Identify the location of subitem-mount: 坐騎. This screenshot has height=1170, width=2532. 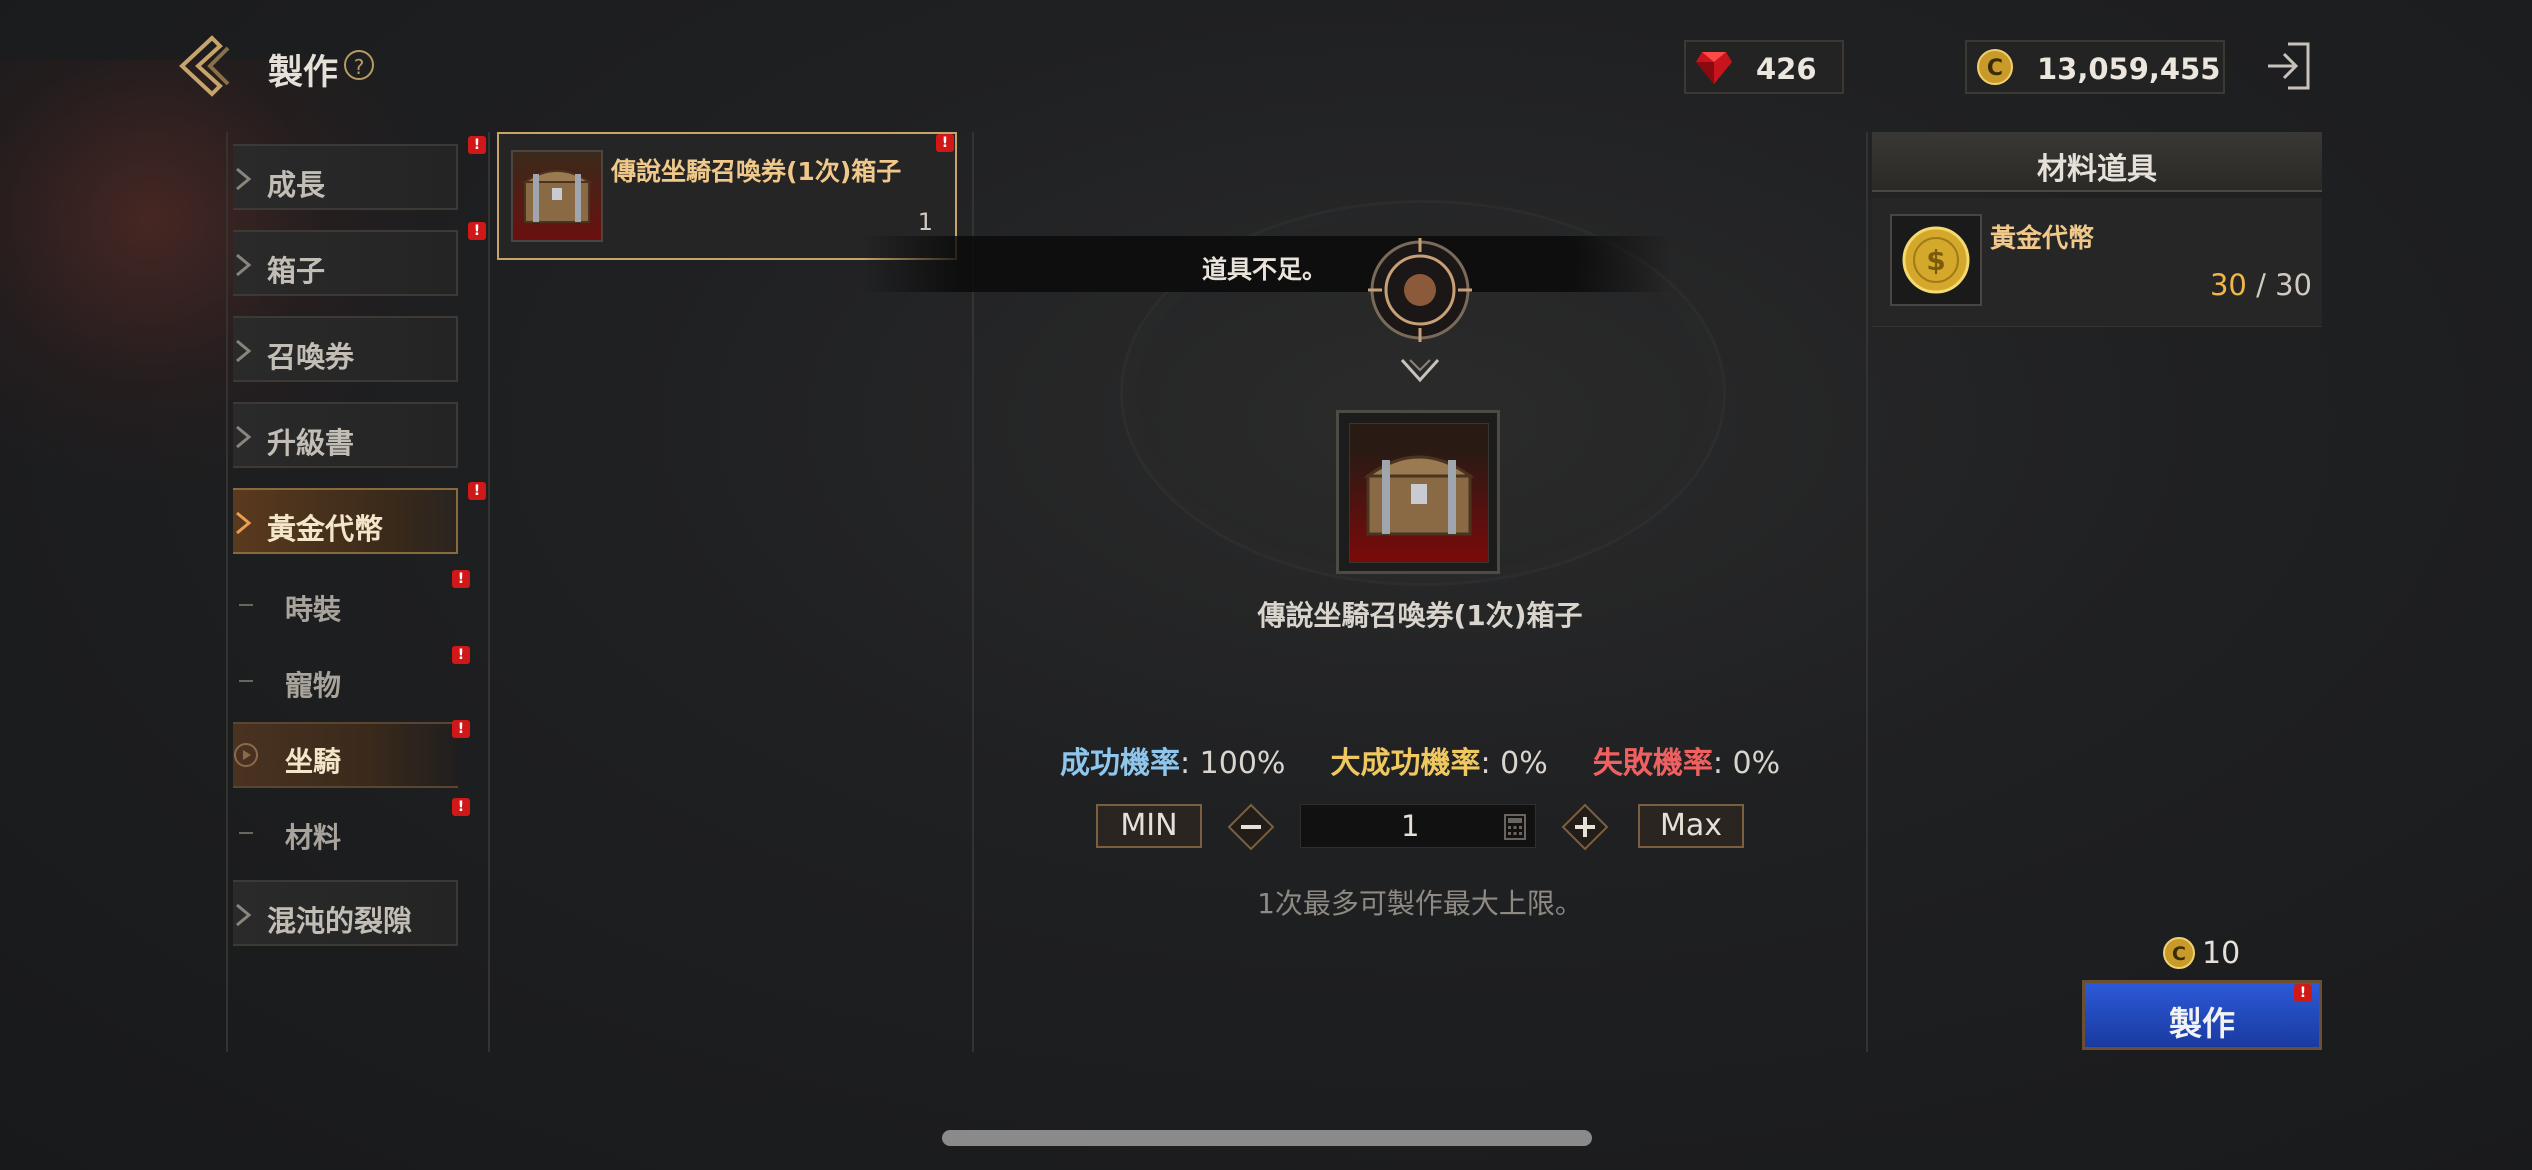
(345, 755).